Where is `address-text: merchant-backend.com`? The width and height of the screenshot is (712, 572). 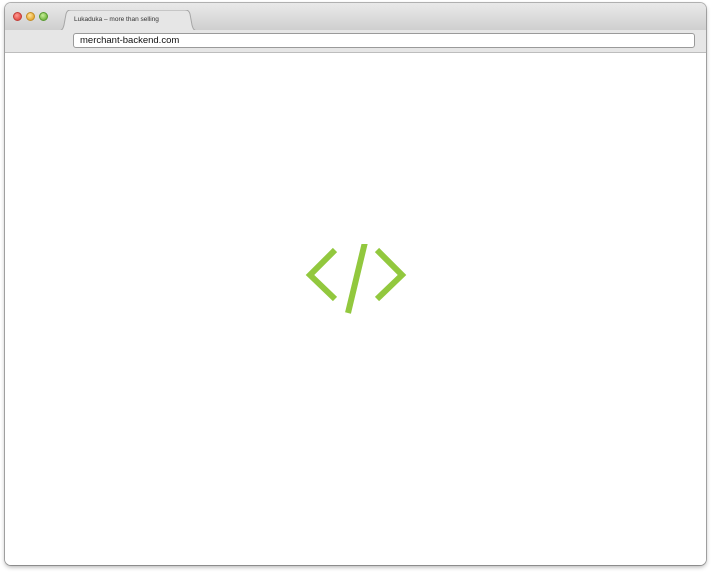 address-text: merchant-backend.com is located at coordinates (130, 40).